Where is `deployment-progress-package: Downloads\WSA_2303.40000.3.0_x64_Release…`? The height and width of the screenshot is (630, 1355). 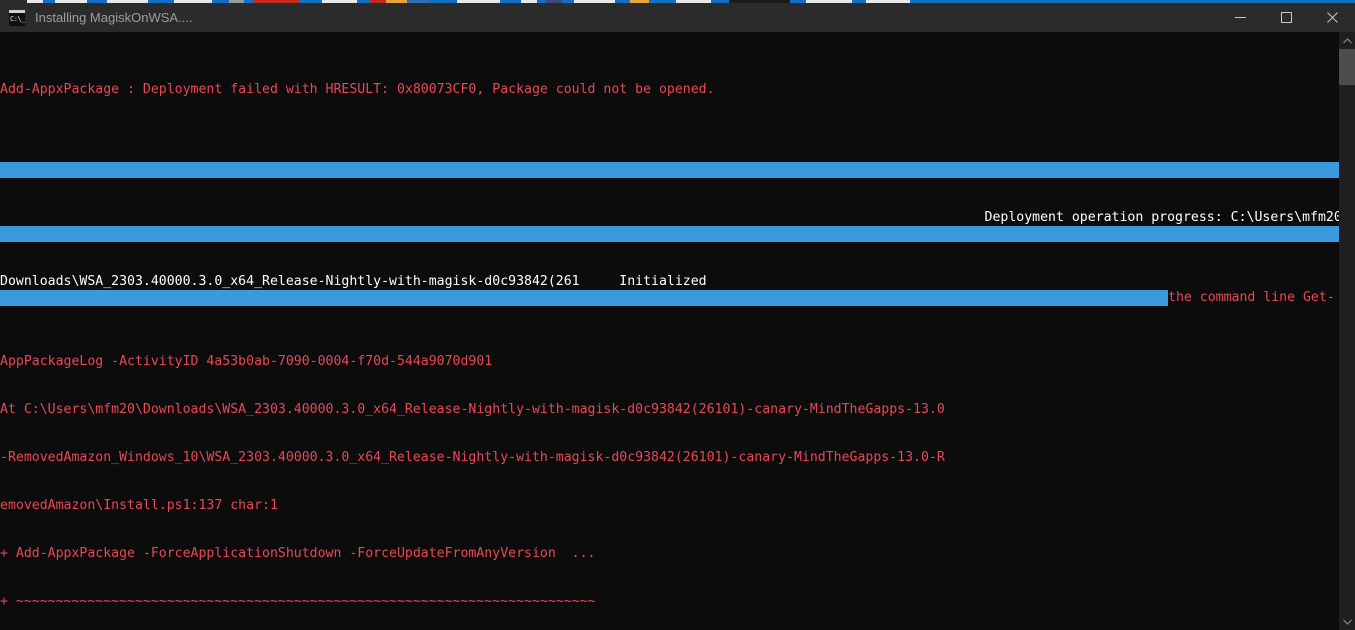 deployment-progress-package: Downloads\WSA_2303.40000.3.0_x64_Release… is located at coordinates (353, 281).